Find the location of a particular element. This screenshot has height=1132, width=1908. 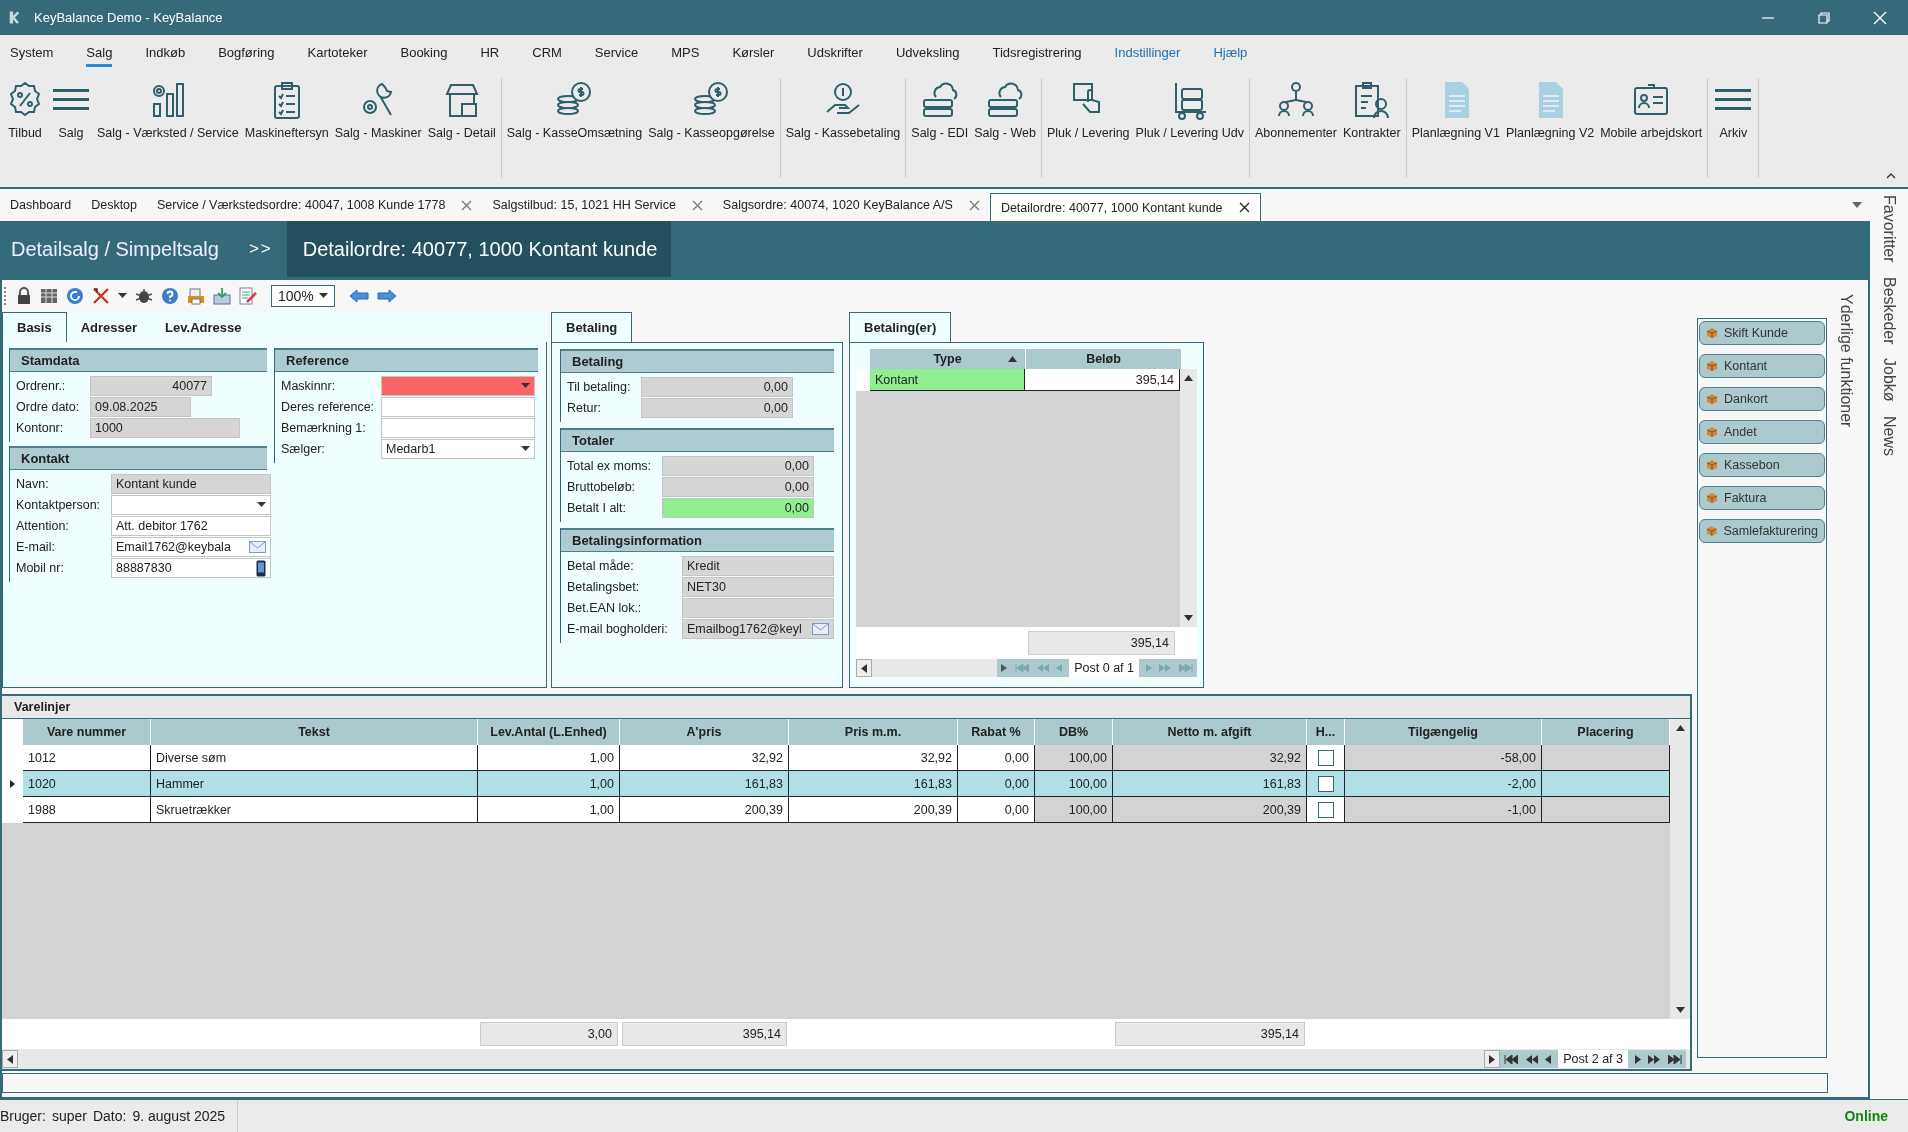

breadcrumb: Detailsalg / Simpeltsalg is located at coordinates (109, 249).